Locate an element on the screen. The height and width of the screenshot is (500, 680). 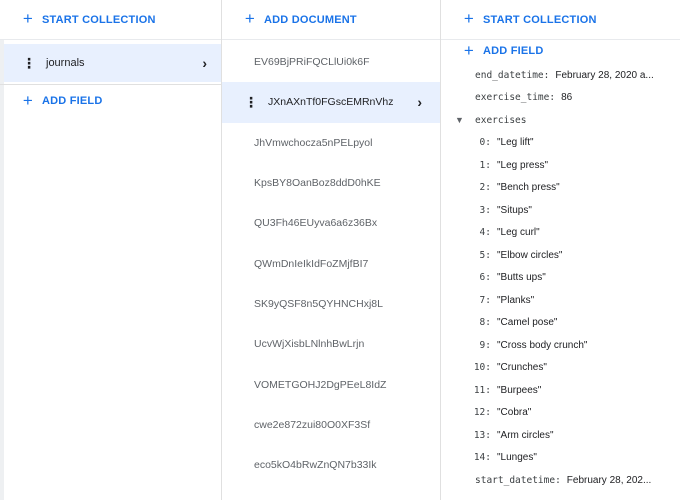
array-item: 10: "Crunches" is located at coordinates (560, 368).